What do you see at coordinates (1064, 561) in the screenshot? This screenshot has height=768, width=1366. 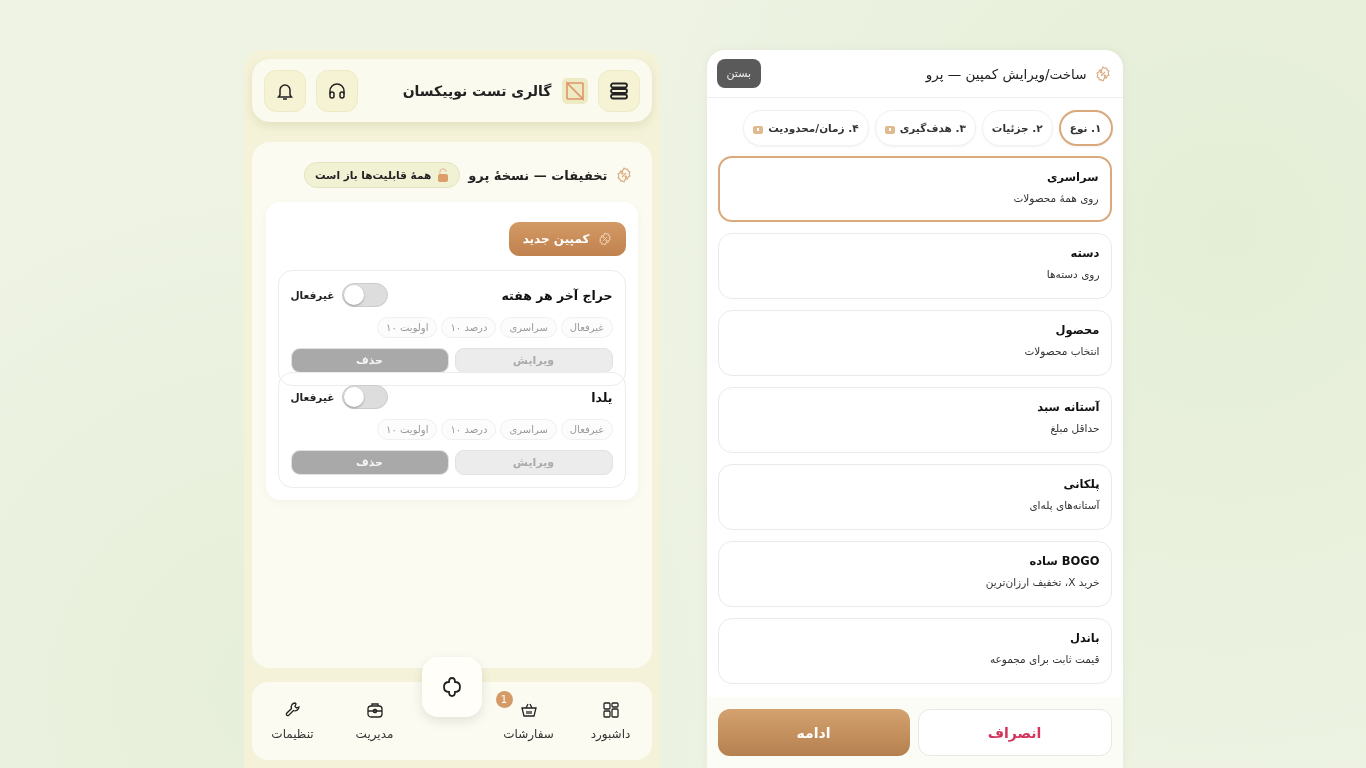 I see `option-title: BOGO ساده` at bounding box center [1064, 561].